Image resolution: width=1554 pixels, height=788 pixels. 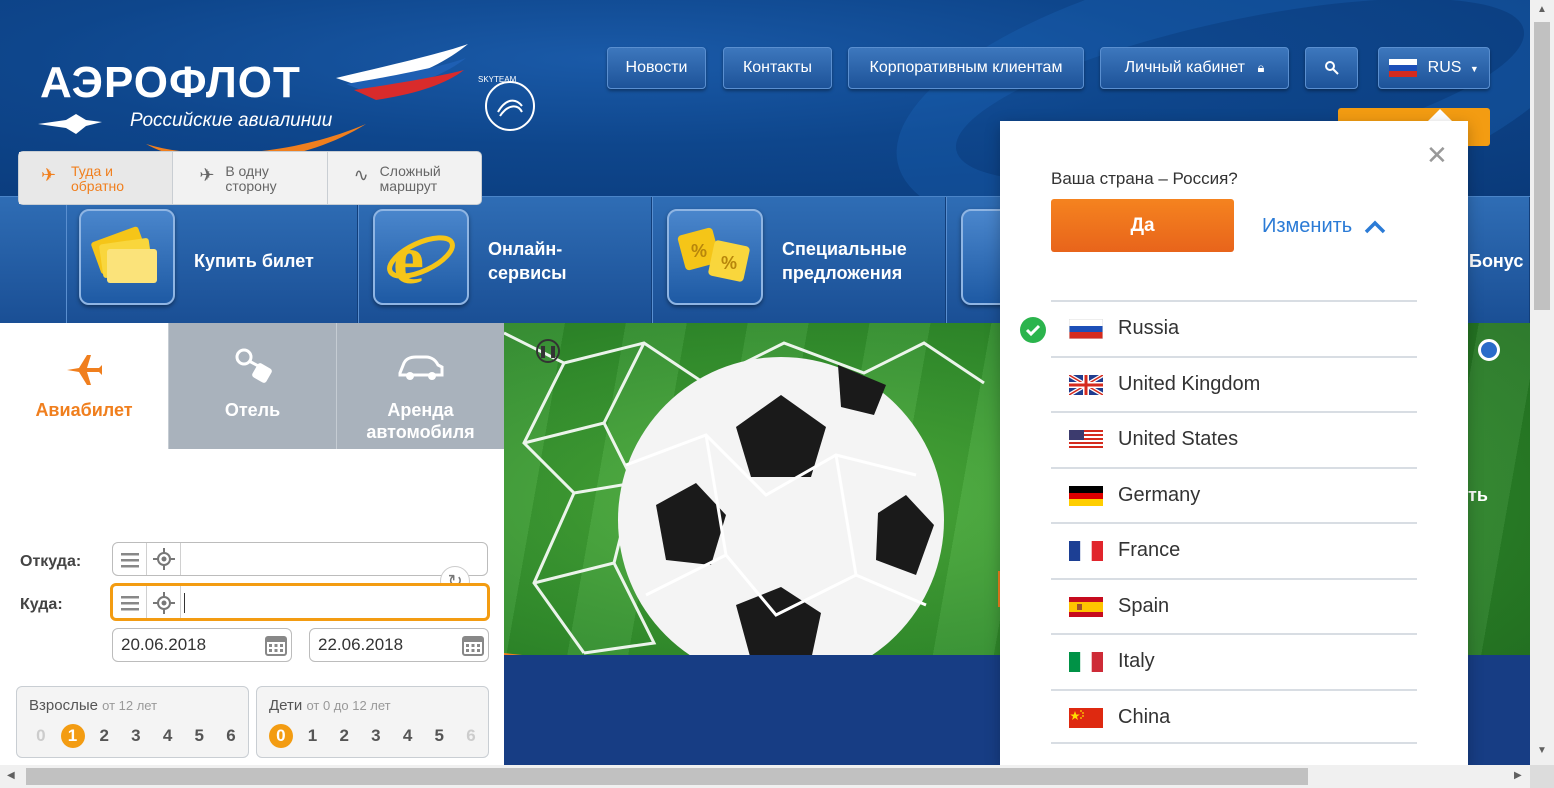 What do you see at coordinates (420, 421) in the screenshot?
I see `tab-car-rental-label: Аренда автомобиля` at bounding box center [420, 421].